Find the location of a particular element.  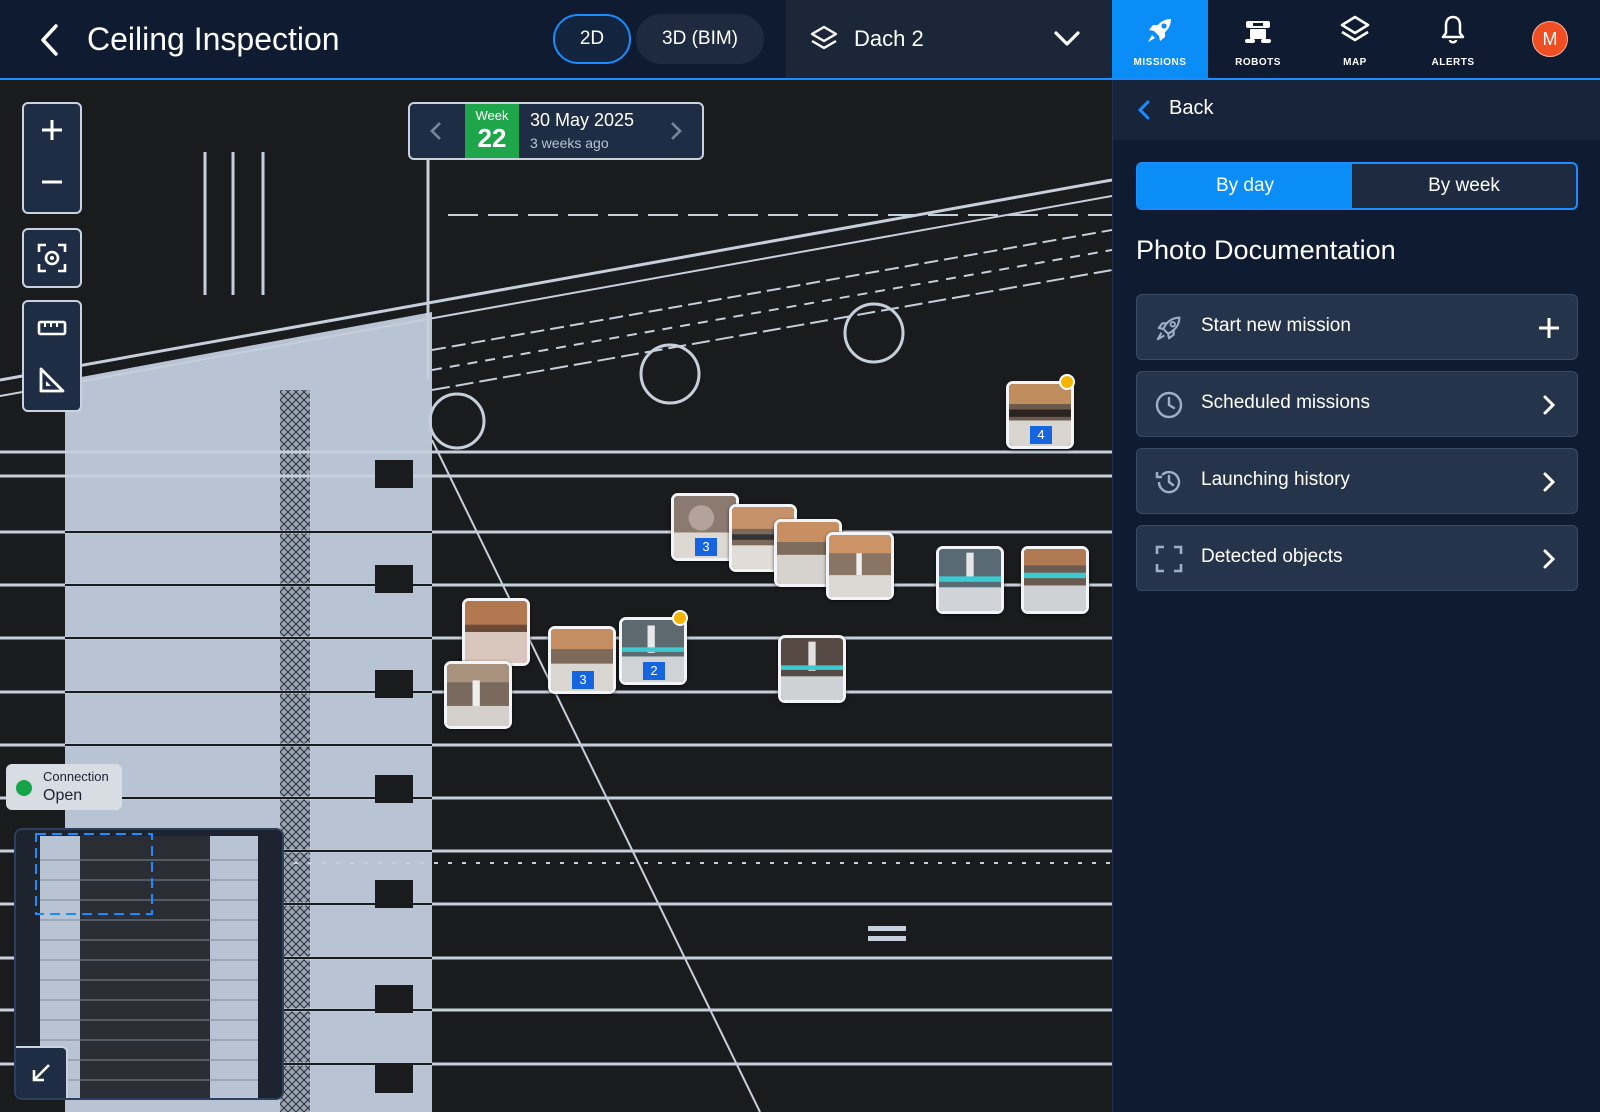

tab-by-week: By week is located at coordinates (1464, 186).